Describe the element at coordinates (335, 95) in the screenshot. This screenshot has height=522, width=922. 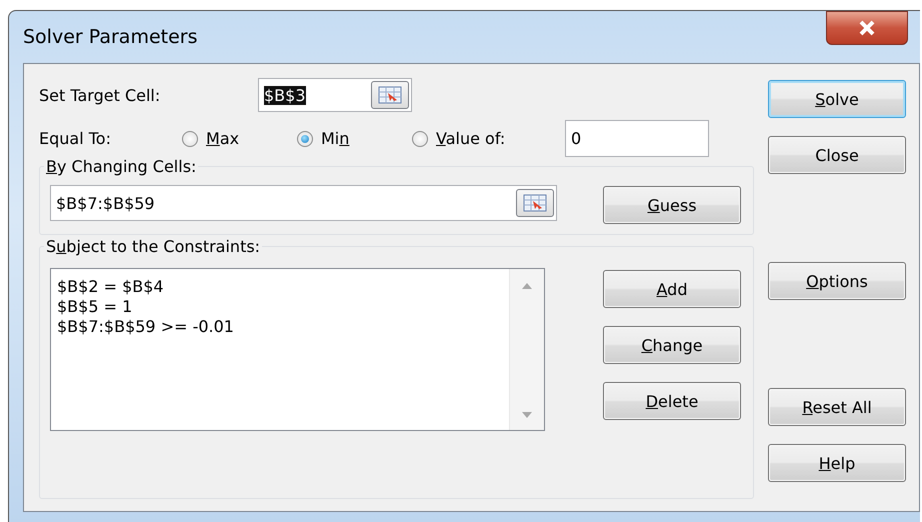
I see `target-cell-field: $B$3` at that location.